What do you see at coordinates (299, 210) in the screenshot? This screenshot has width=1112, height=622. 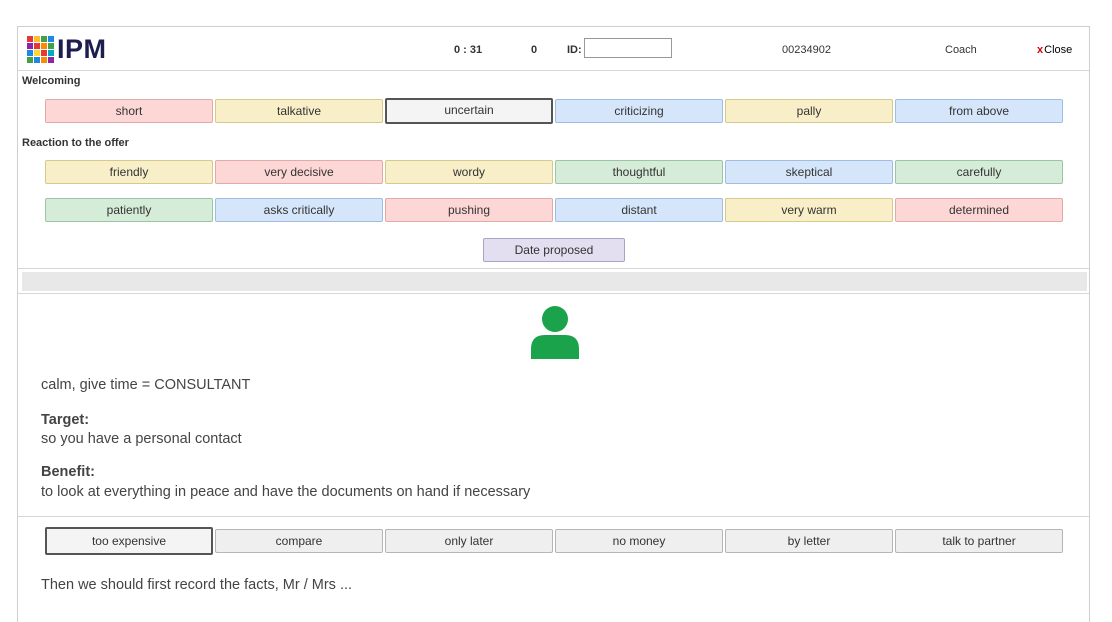 I see `reaction-asks-critically-button: asks critically` at bounding box center [299, 210].